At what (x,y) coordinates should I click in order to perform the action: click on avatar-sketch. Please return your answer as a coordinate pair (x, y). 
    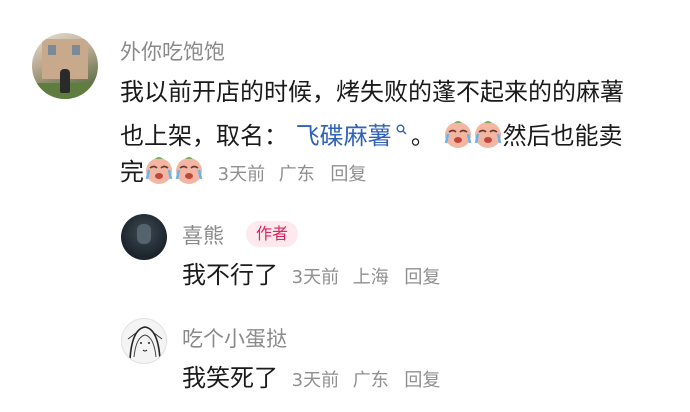
    Looking at the image, I should click on (145, 343).